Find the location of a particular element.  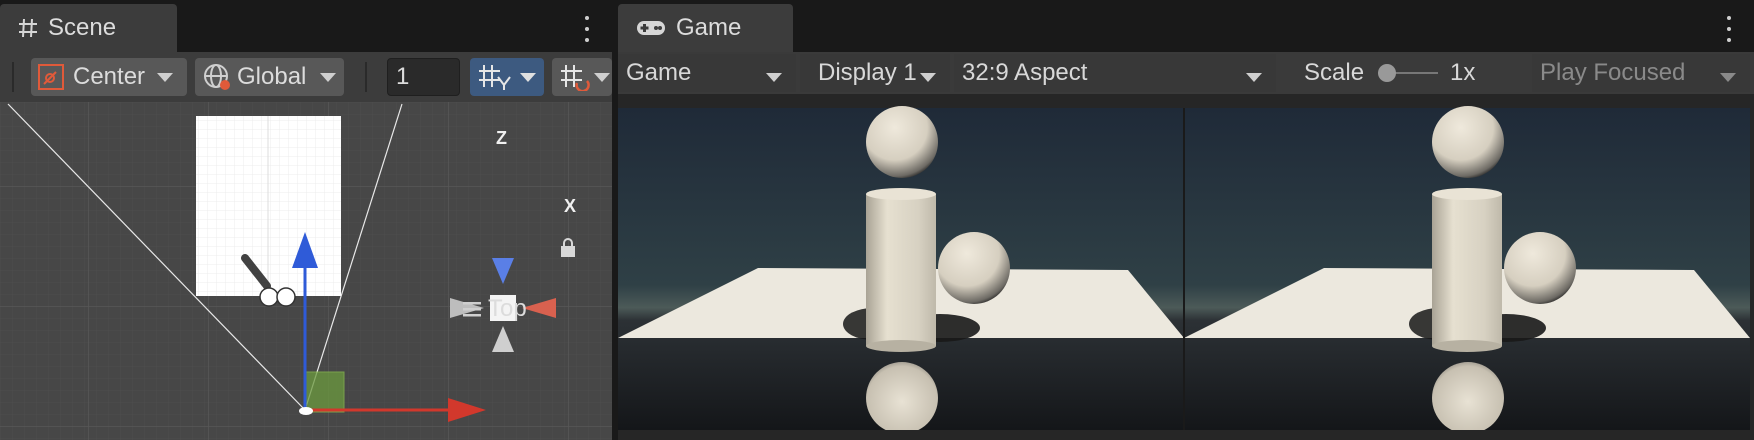

pivot-center-label: Center is located at coordinates (109, 76).